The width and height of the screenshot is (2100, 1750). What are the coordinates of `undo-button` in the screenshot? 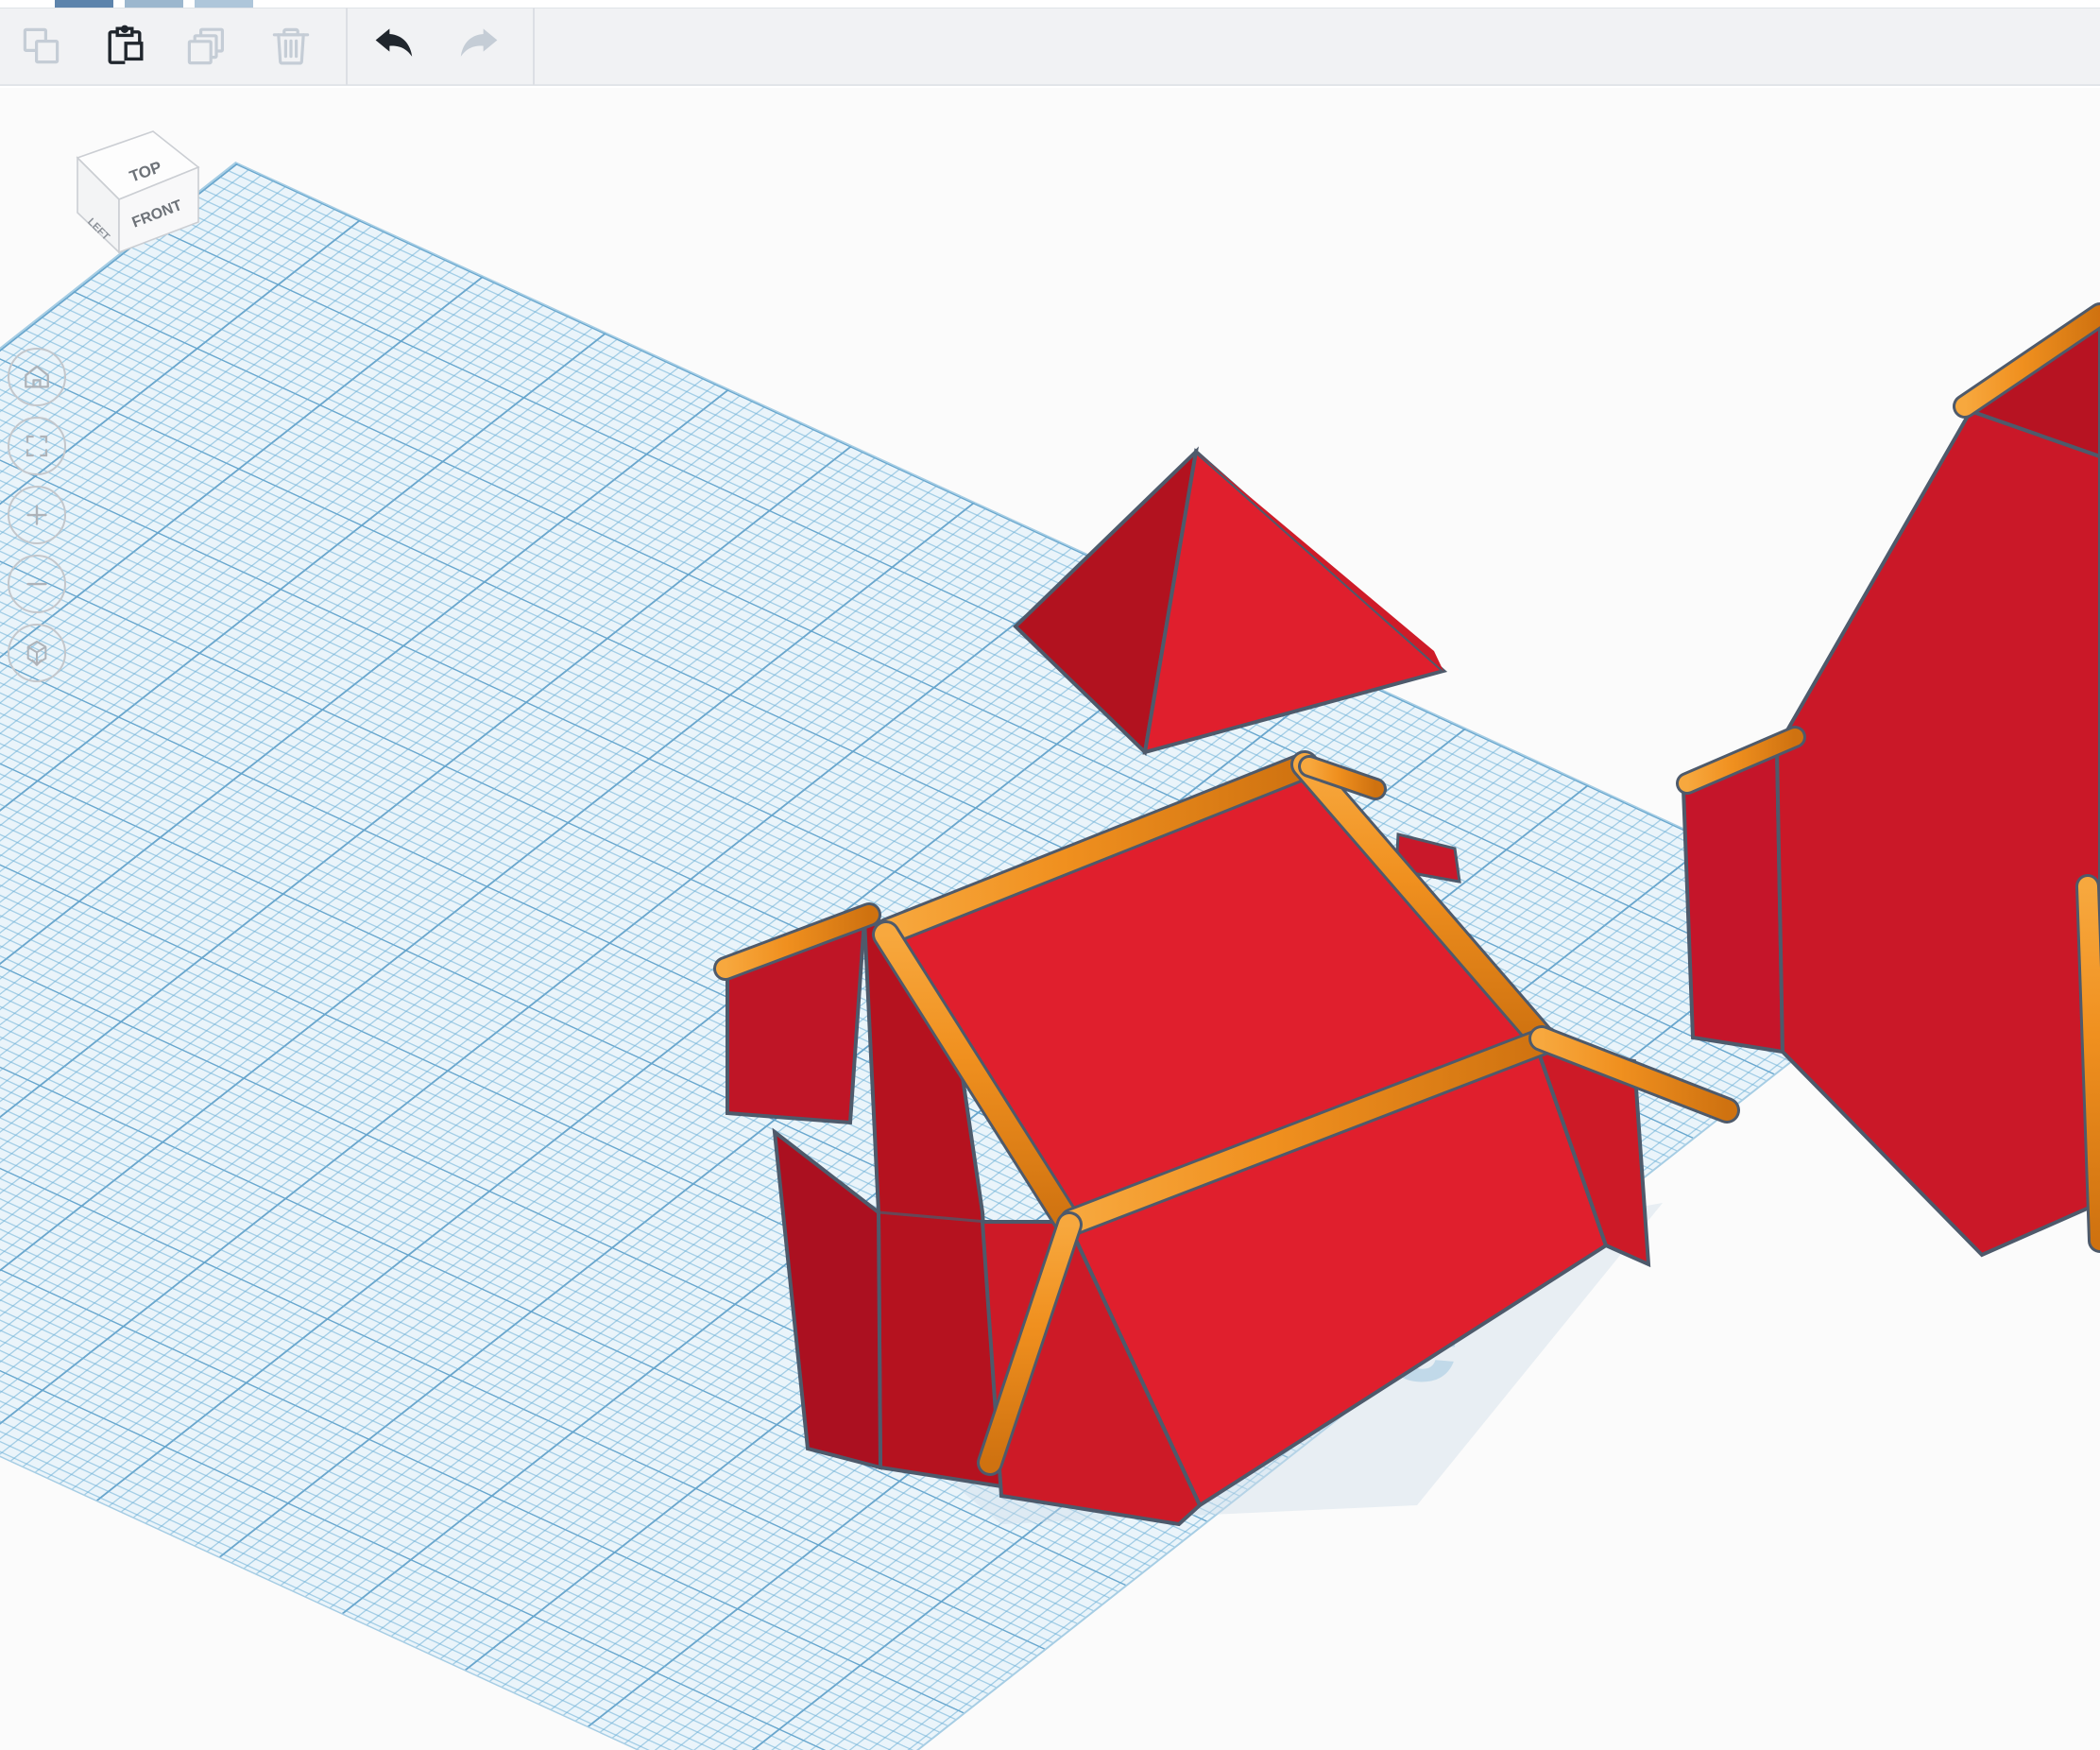 It's located at (394, 46).